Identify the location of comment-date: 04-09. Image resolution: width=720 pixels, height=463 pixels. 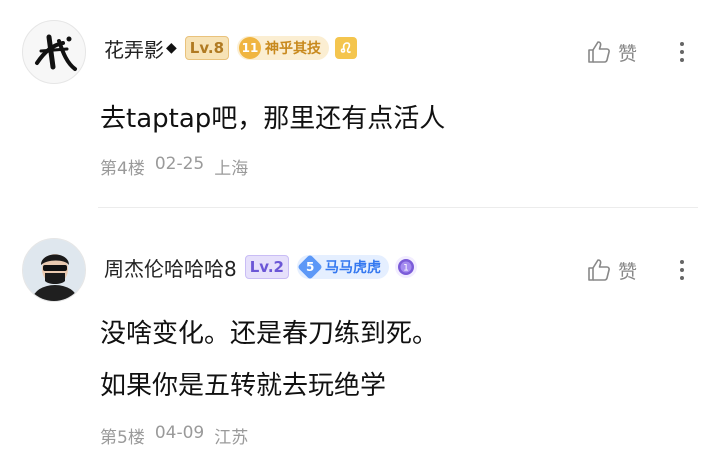
(179, 433).